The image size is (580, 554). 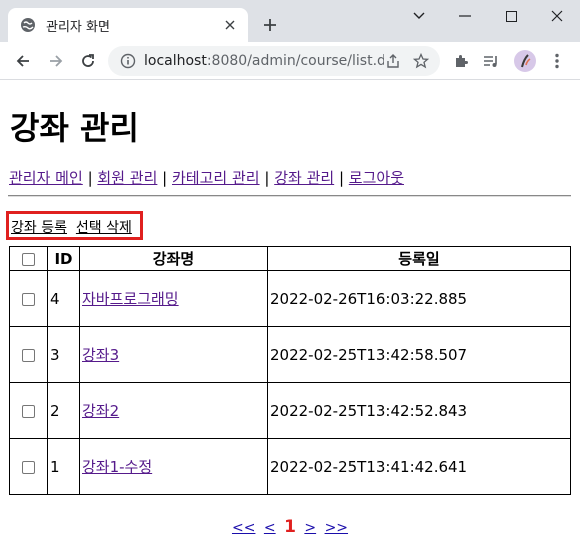 What do you see at coordinates (173, 354) in the screenshot?
I see `row-name-cell: 강좌3` at bounding box center [173, 354].